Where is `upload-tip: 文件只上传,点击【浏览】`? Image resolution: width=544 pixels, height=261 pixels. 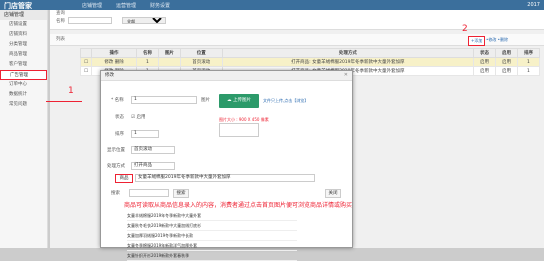
upload-tip: 文件只上传,点击【浏览】 is located at coordinates (286, 100).